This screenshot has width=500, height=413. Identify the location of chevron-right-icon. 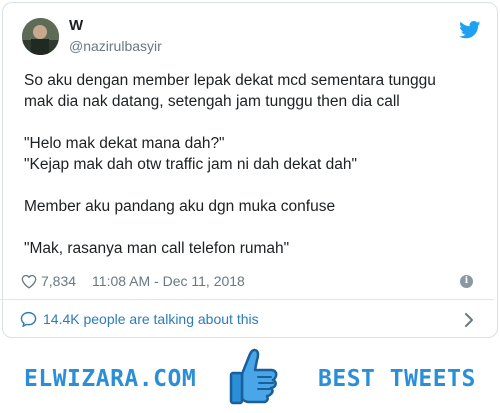
(469, 320).